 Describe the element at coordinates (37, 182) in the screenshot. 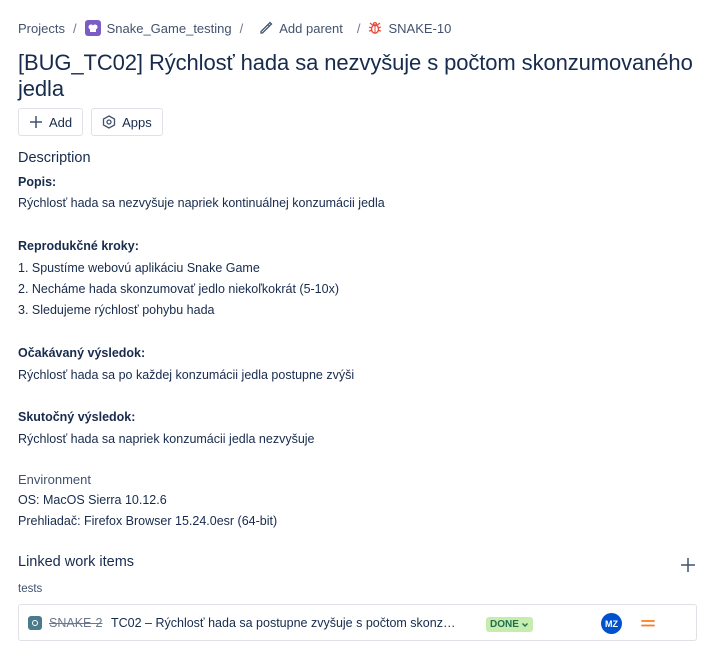

I see `popis-label: Popis:` at that location.